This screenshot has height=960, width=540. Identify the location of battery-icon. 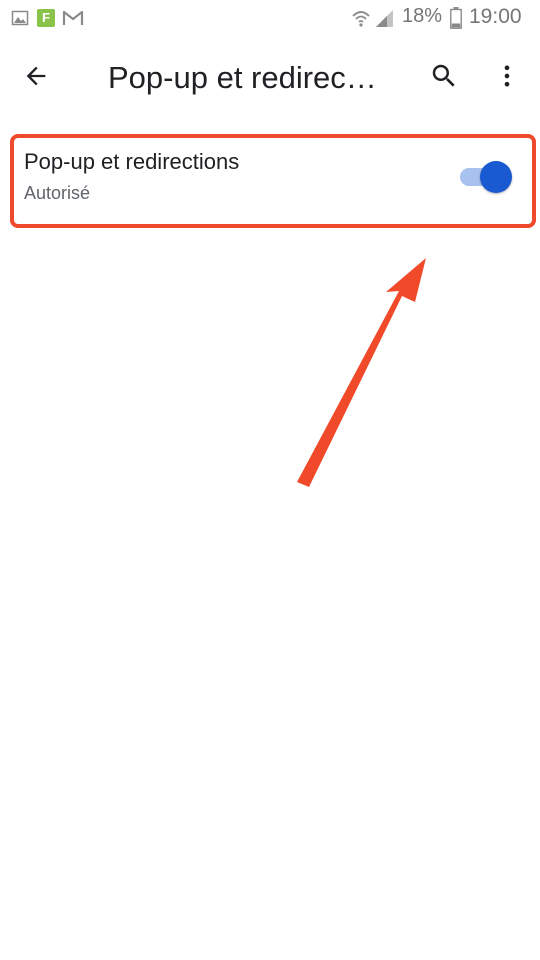
(456, 18).